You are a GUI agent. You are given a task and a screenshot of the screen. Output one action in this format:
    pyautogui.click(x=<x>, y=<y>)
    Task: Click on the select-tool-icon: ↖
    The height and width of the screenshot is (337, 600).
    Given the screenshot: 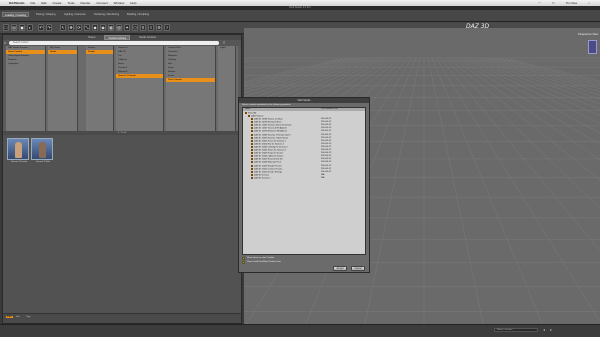 What is the action you would take?
    pyautogui.click(x=63, y=27)
    